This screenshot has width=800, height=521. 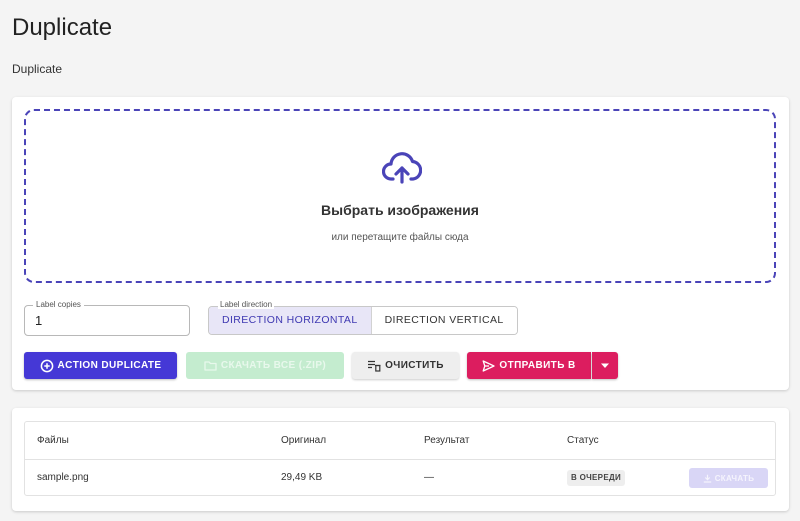 I want to click on download-file-label: СКАЧАТЬ, so click(x=734, y=478).